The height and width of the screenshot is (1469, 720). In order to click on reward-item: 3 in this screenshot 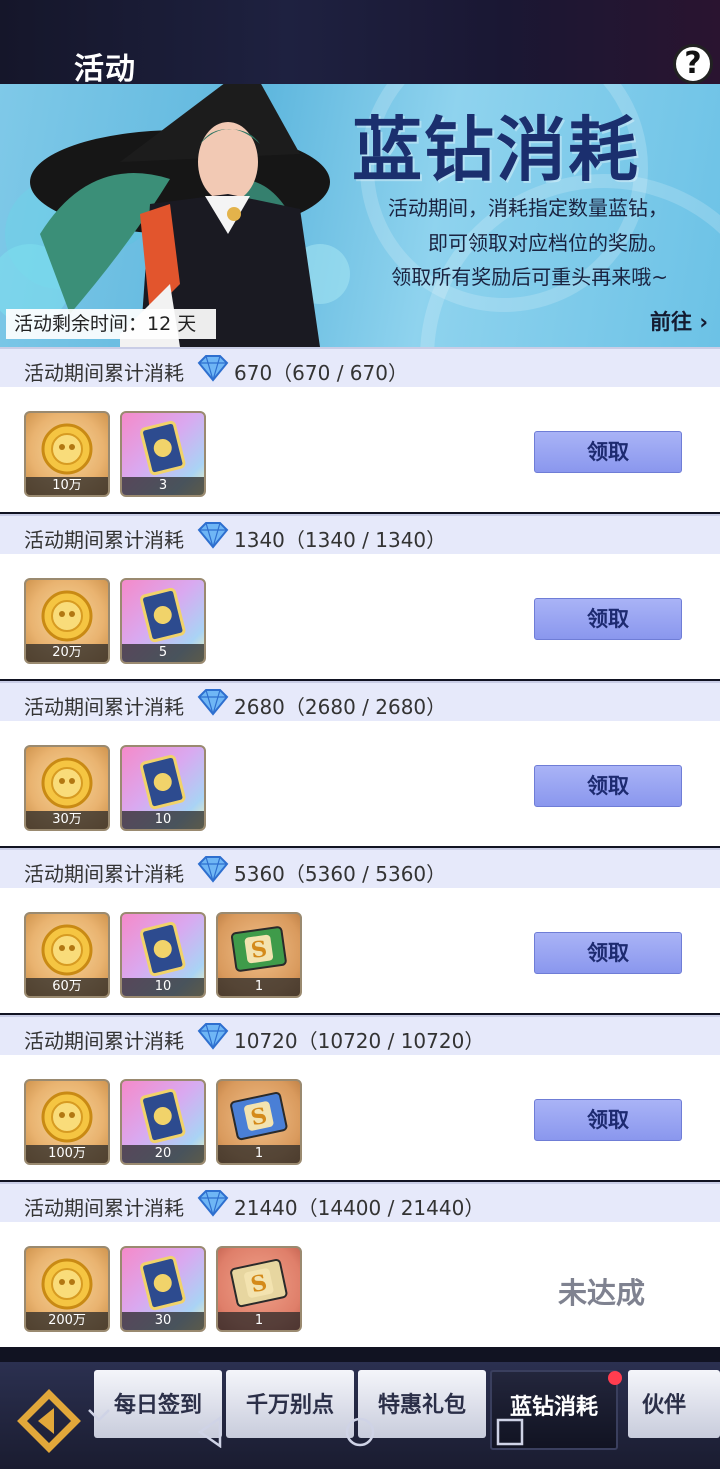, I will do `click(163, 454)`.